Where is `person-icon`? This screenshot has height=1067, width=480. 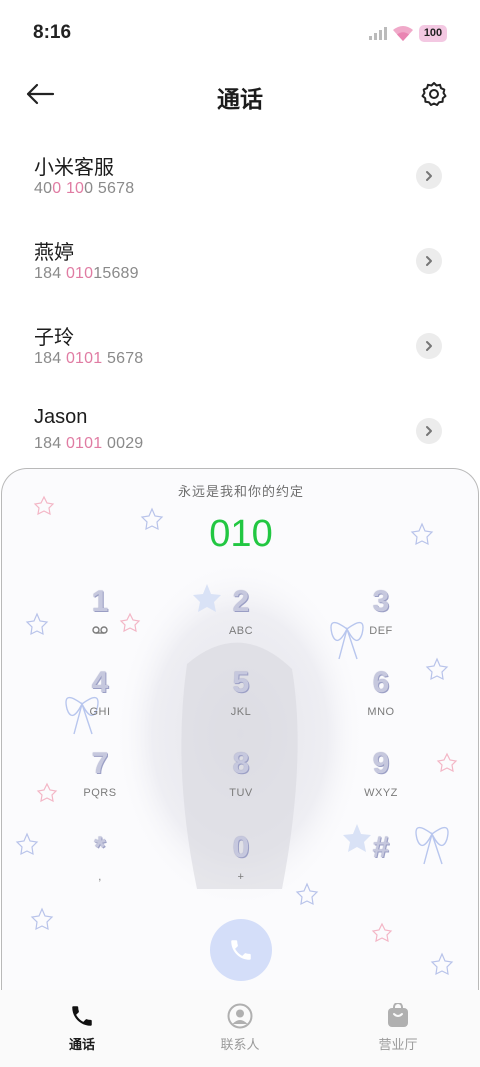 person-icon is located at coordinates (240, 1016).